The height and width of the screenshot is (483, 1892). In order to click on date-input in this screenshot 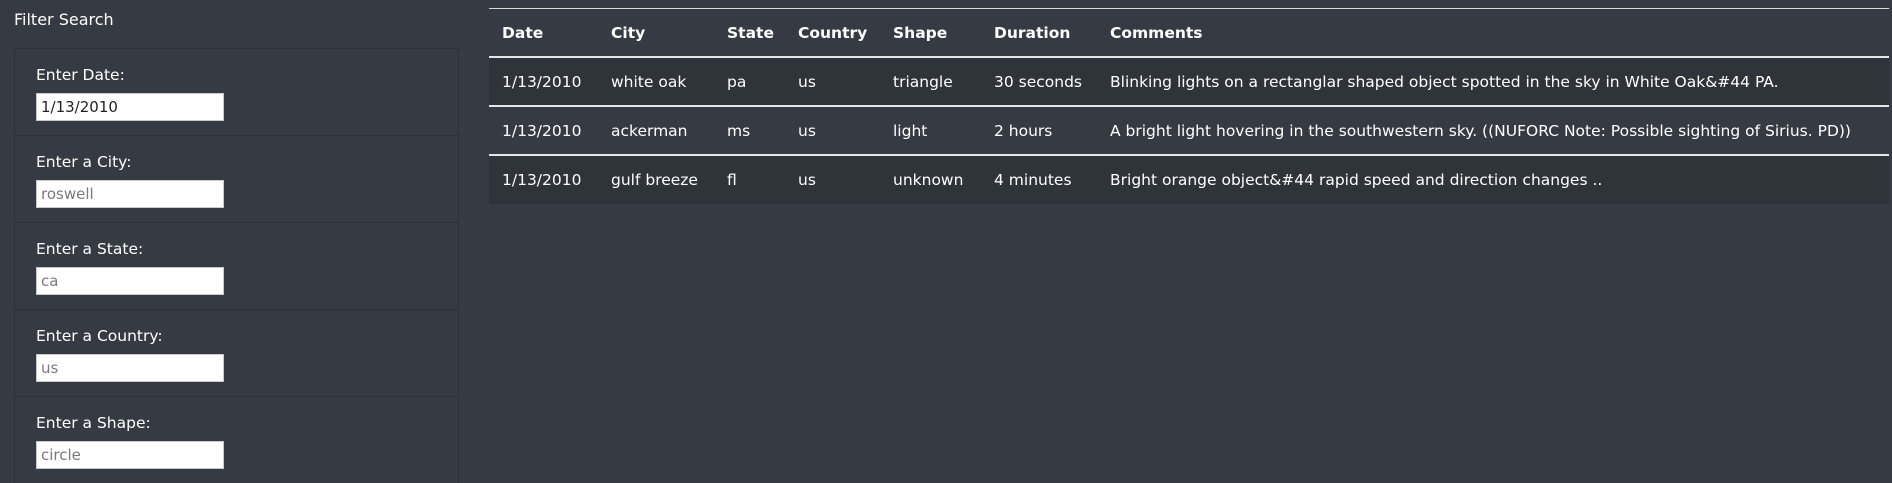, I will do `click(130, 107)`.